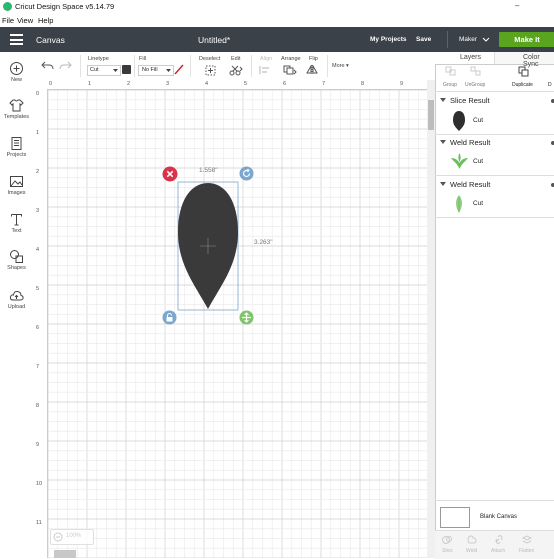  What do you see at coordinates (16, 295) in the screenshot?
I see `cloud-upload-icon` at bounding box center [16, 295].